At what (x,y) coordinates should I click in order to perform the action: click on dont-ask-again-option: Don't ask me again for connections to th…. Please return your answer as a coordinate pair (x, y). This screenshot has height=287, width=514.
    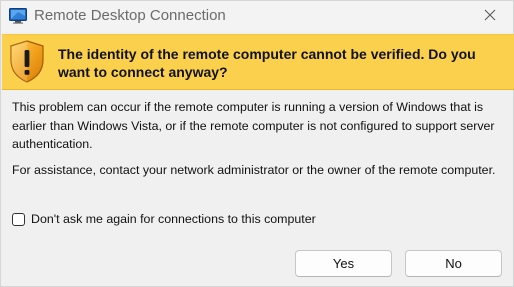
    Looking at the image, I should click on (164, 219).